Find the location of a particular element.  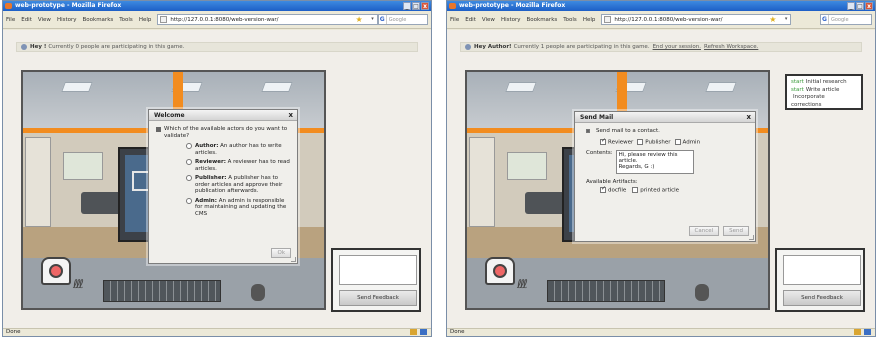

checkbox-printed-article is located at coordinates (635, 190).